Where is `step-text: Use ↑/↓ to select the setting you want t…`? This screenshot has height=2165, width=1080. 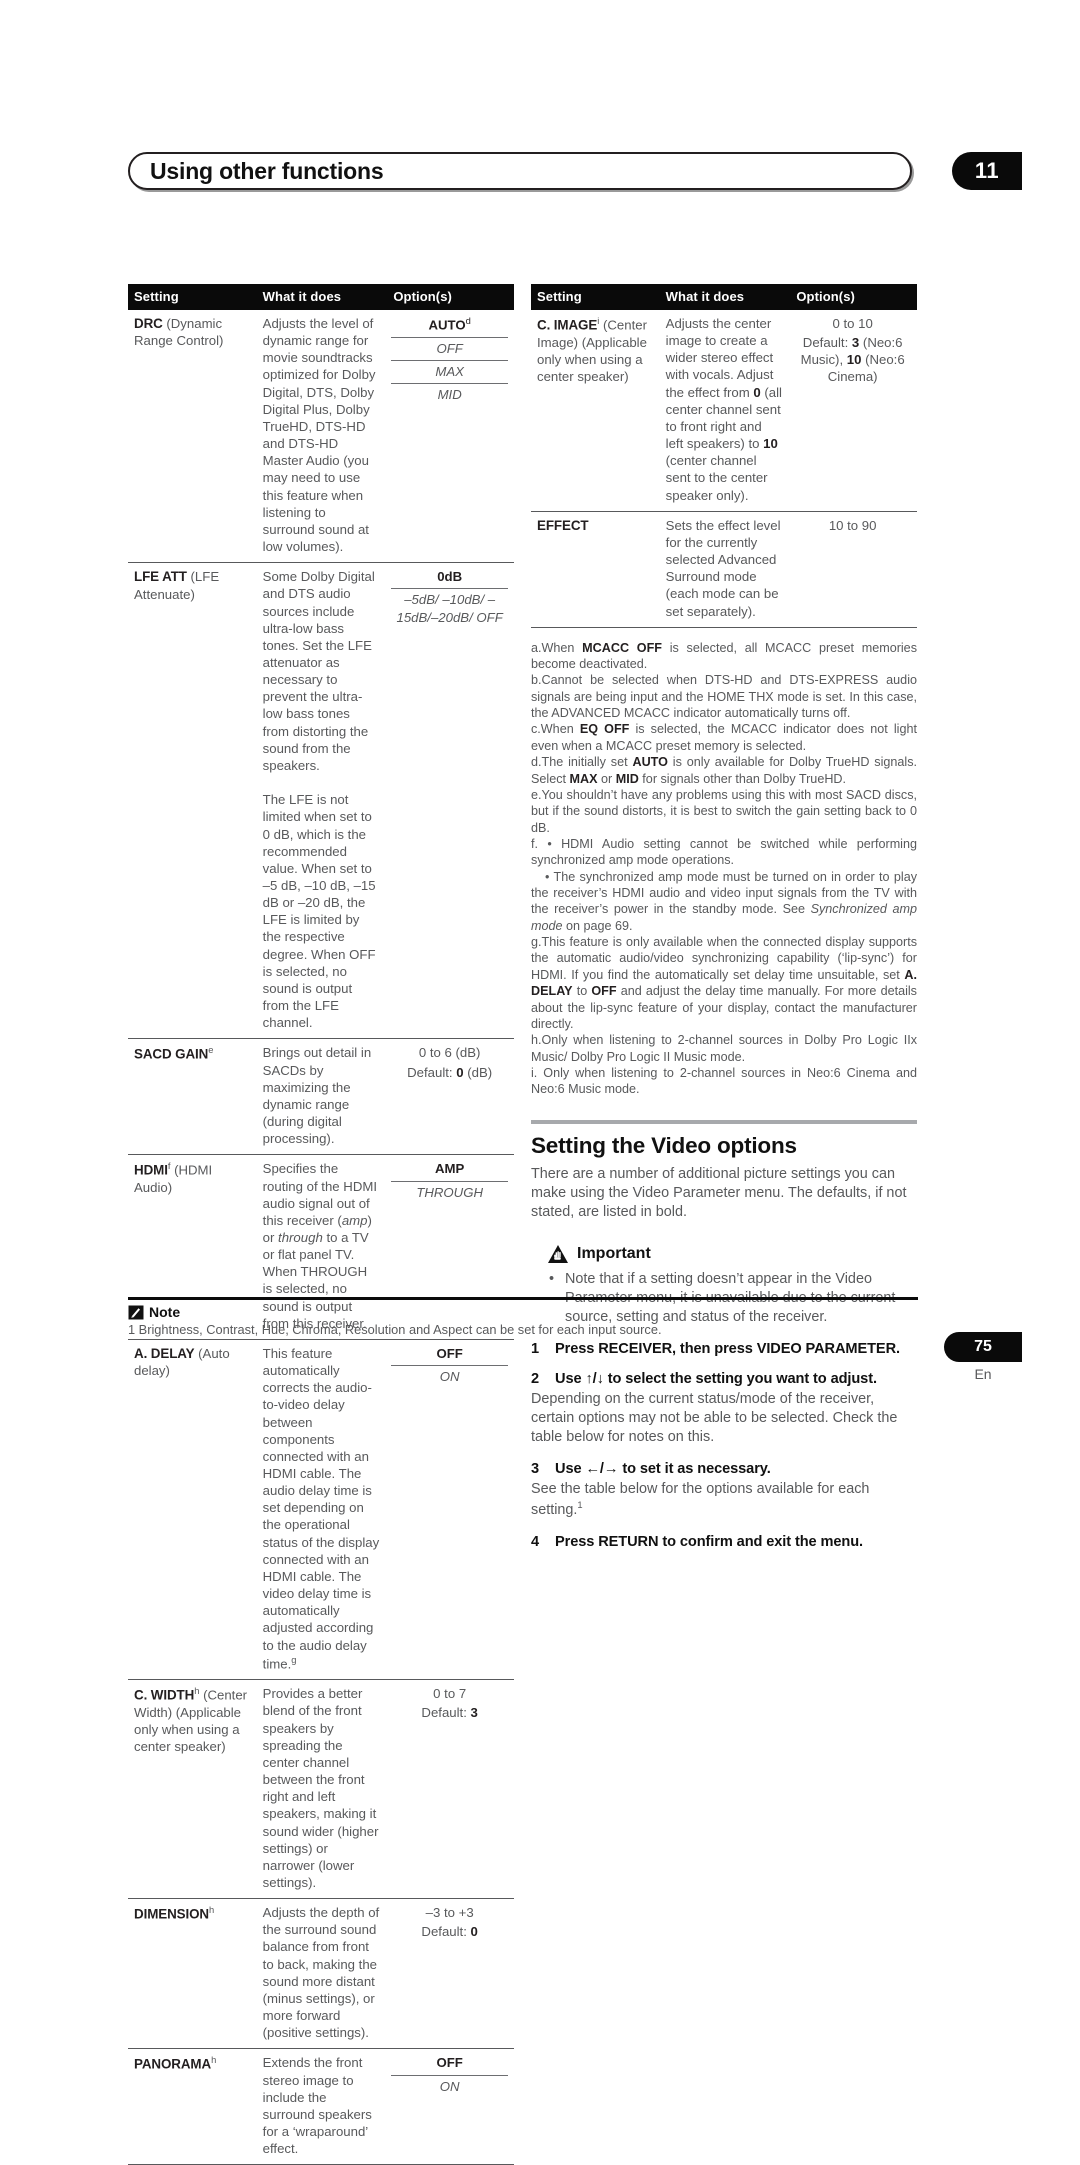 step-text: Use ↑/↓ to select the setting you want t… is located at coordinates (716, 1378).